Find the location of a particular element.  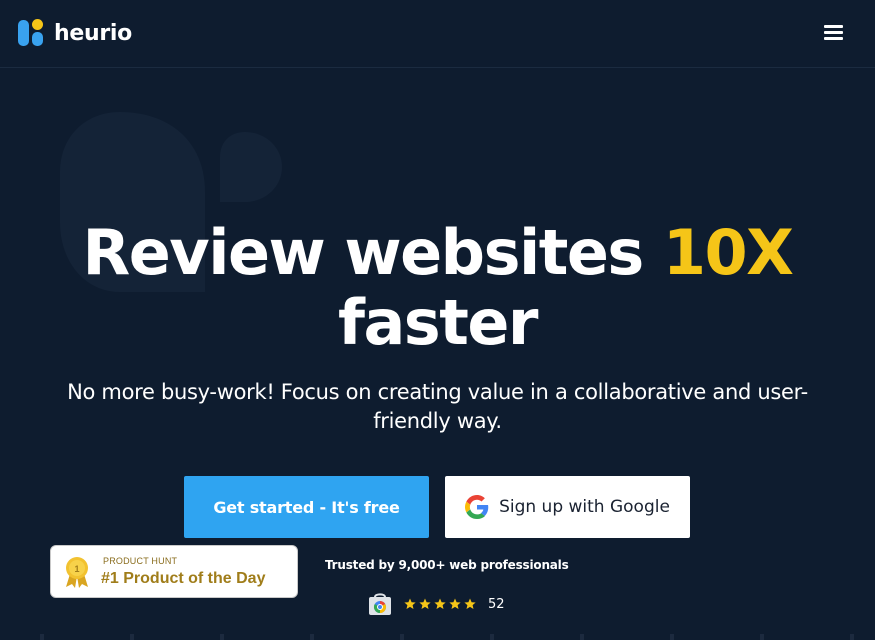

heurio-logo-icon is located at coordinates (32, 33).